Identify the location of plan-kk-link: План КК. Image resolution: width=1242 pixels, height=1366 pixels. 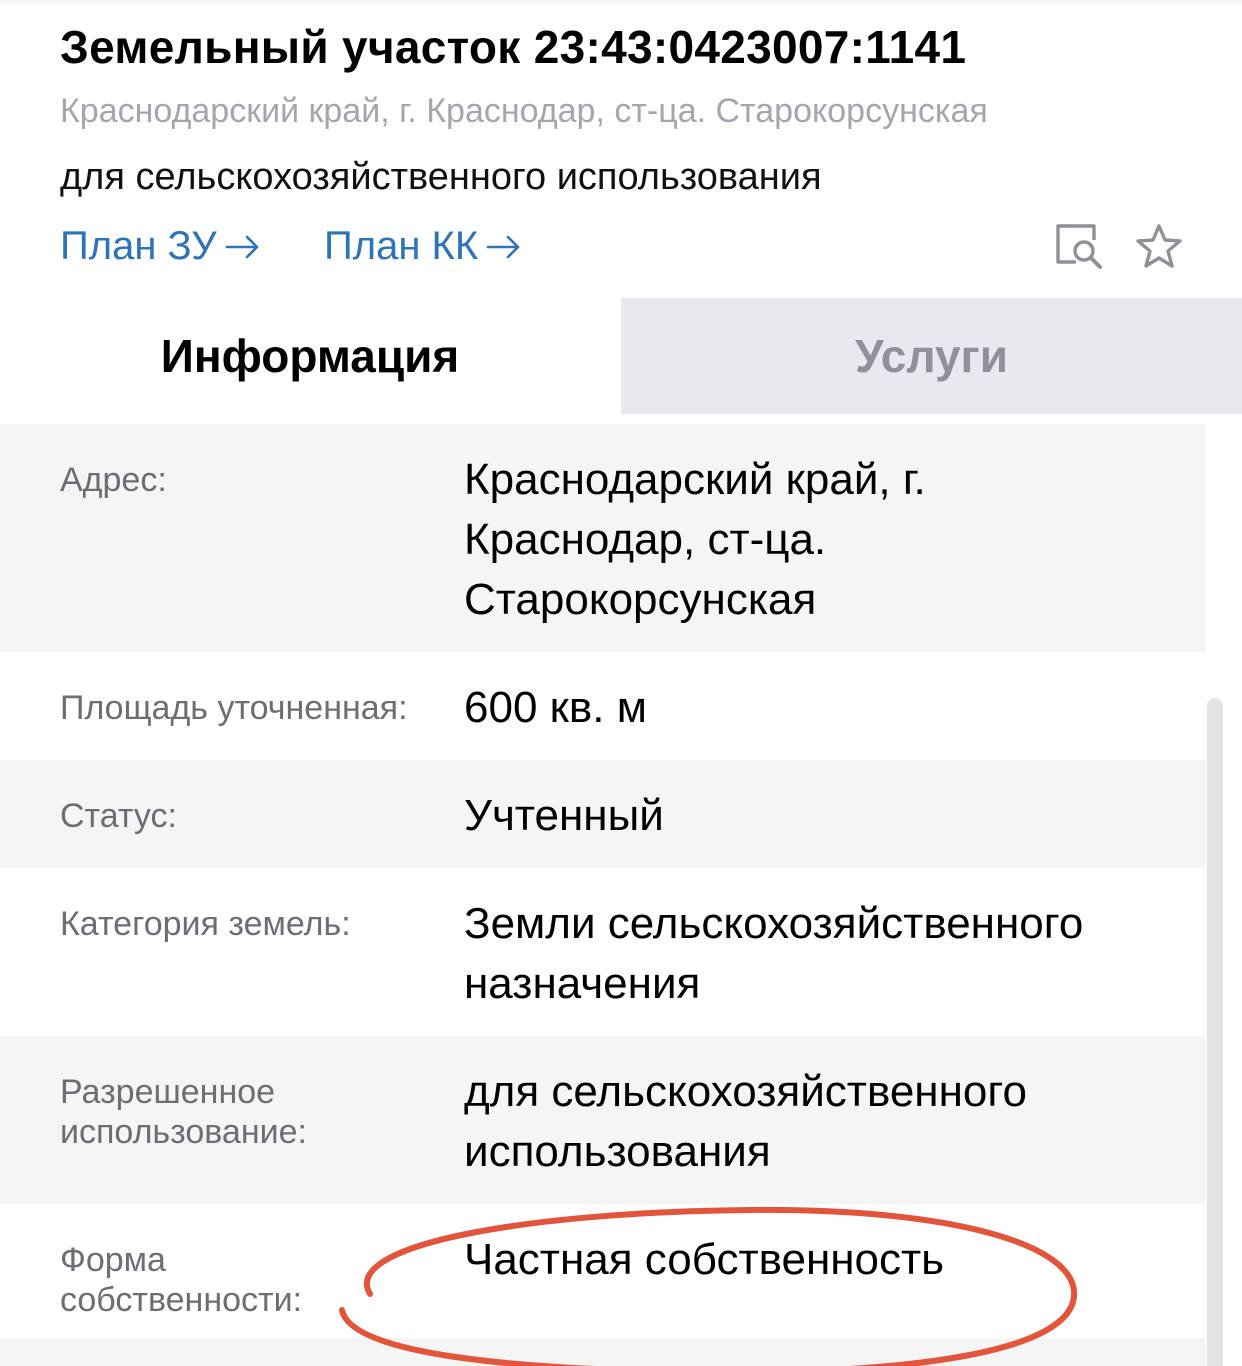
(423, 246).